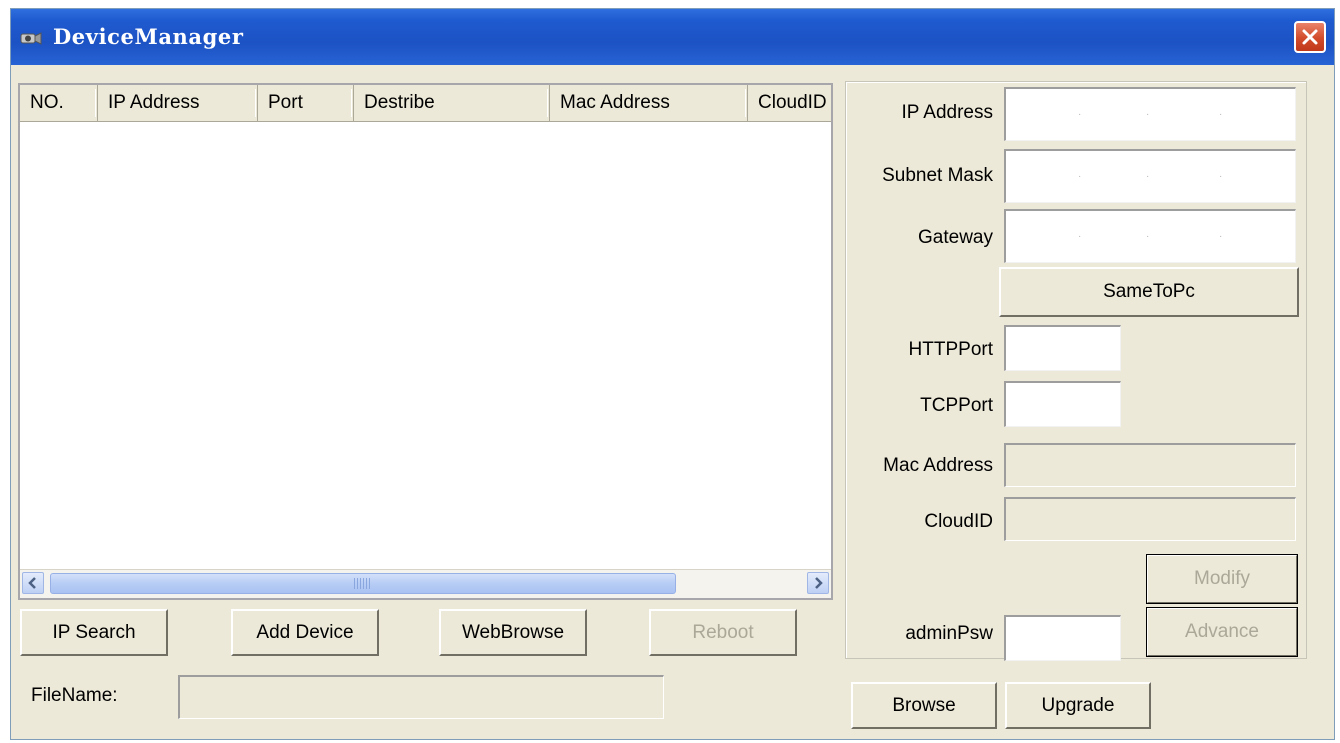  I want to click on column-header-cloudid: CloudID, so click(789, 103).